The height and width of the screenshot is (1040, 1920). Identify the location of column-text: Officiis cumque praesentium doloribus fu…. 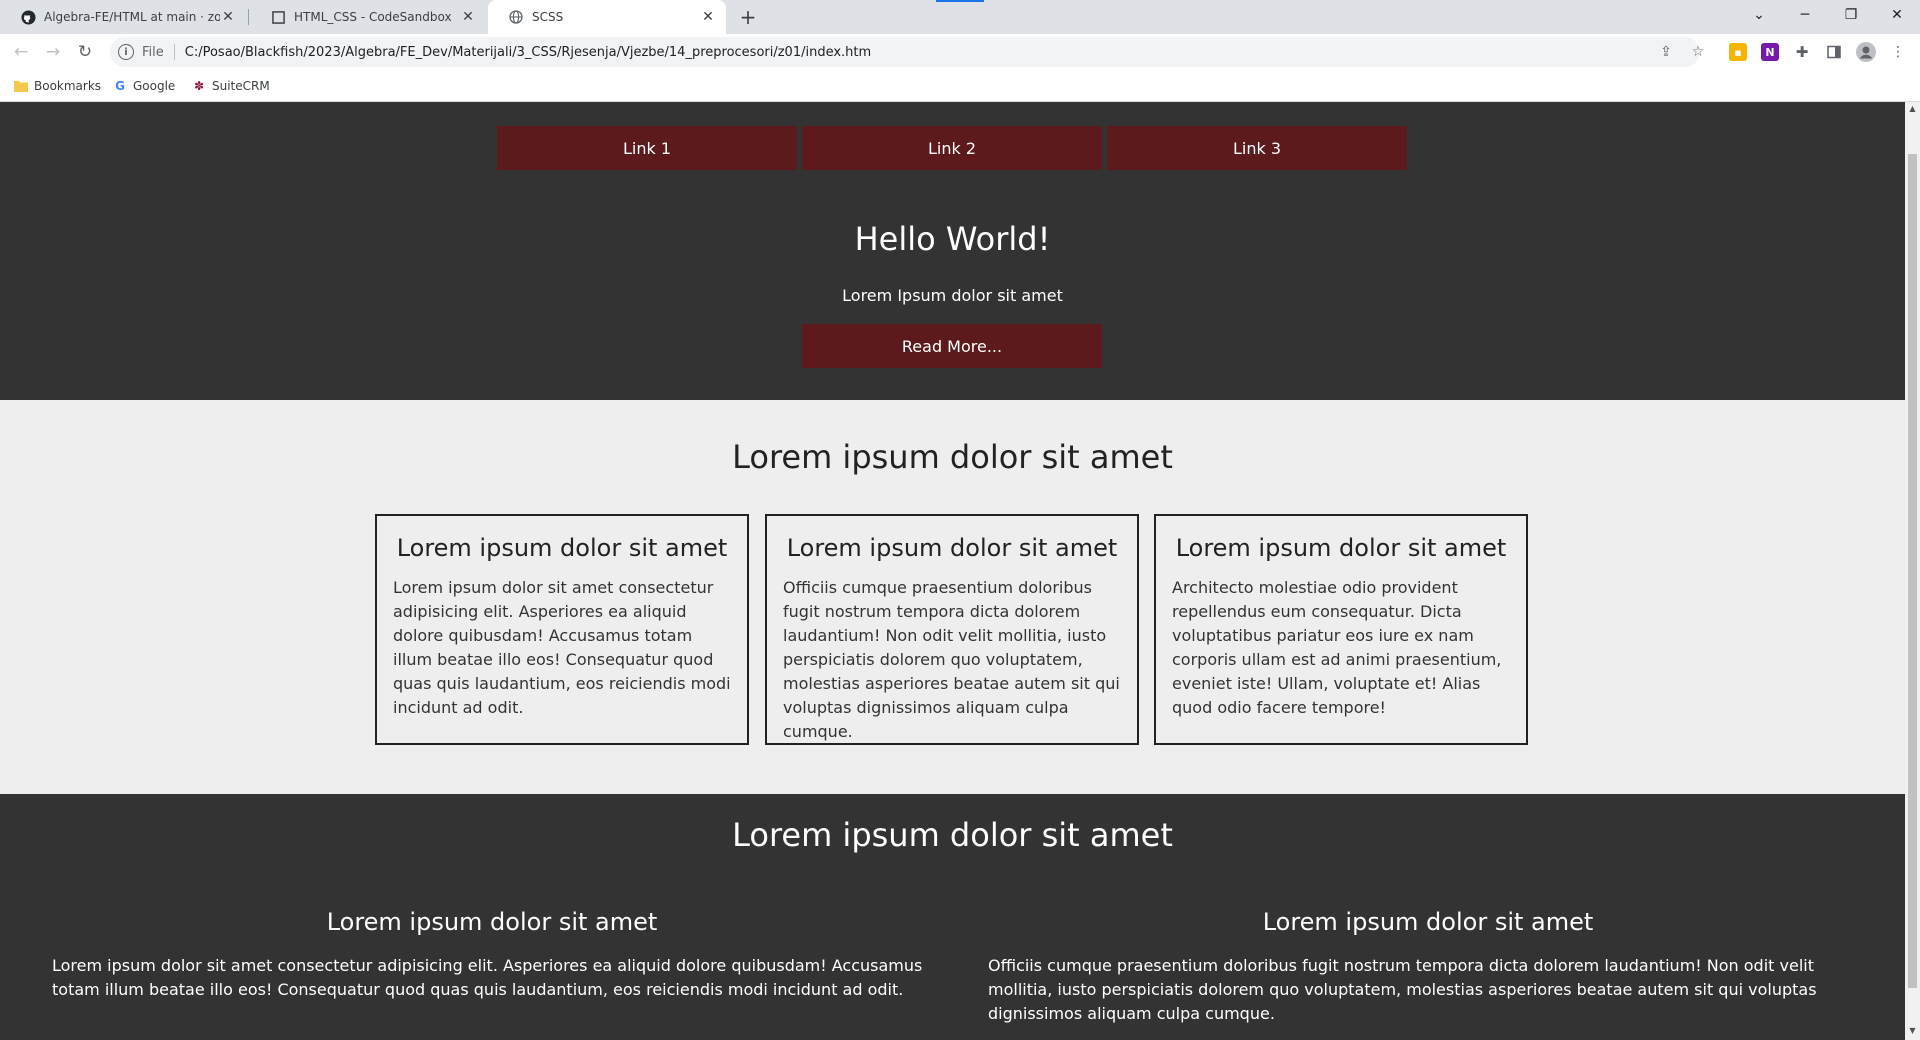
(1402, 989).